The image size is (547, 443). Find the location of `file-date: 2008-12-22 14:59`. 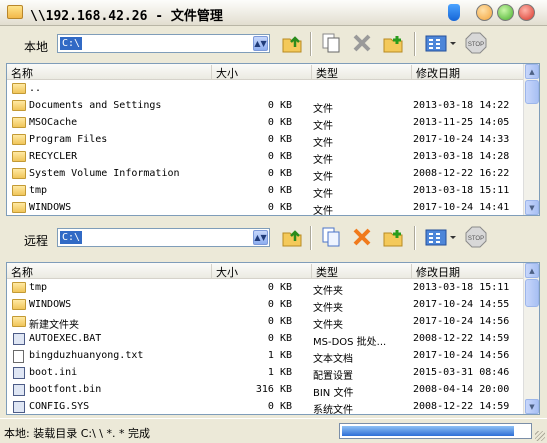

file-date: 2008-12-22 14:59 is located at coordinates (461, 338).